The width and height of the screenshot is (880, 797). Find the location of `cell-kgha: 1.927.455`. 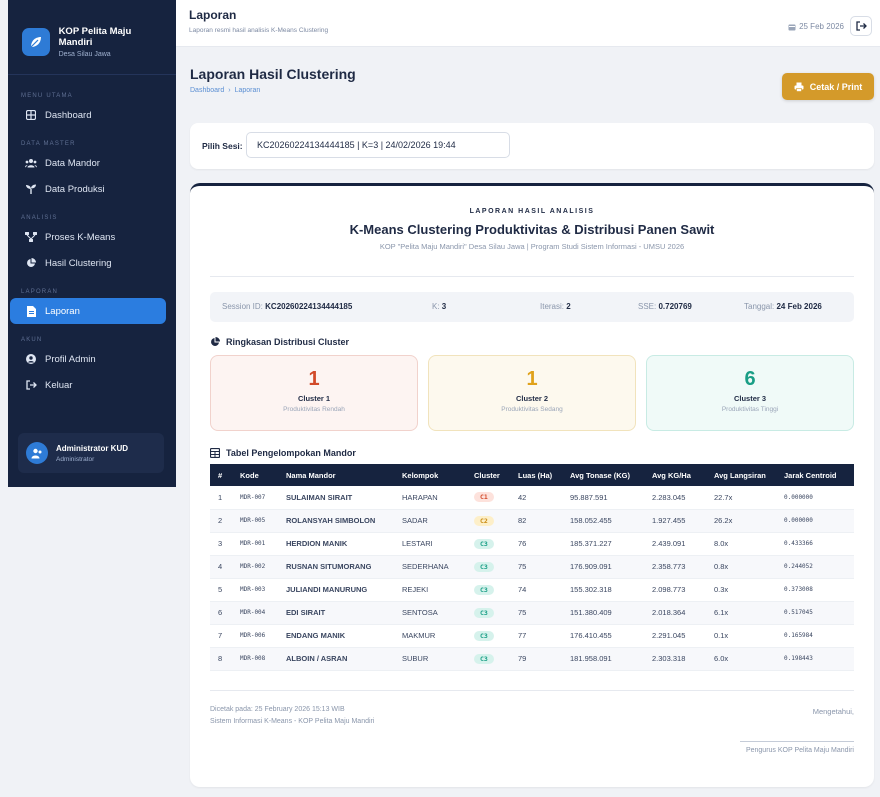

cell-kgha: 1.927.455 is located at coordinates (675, 521).